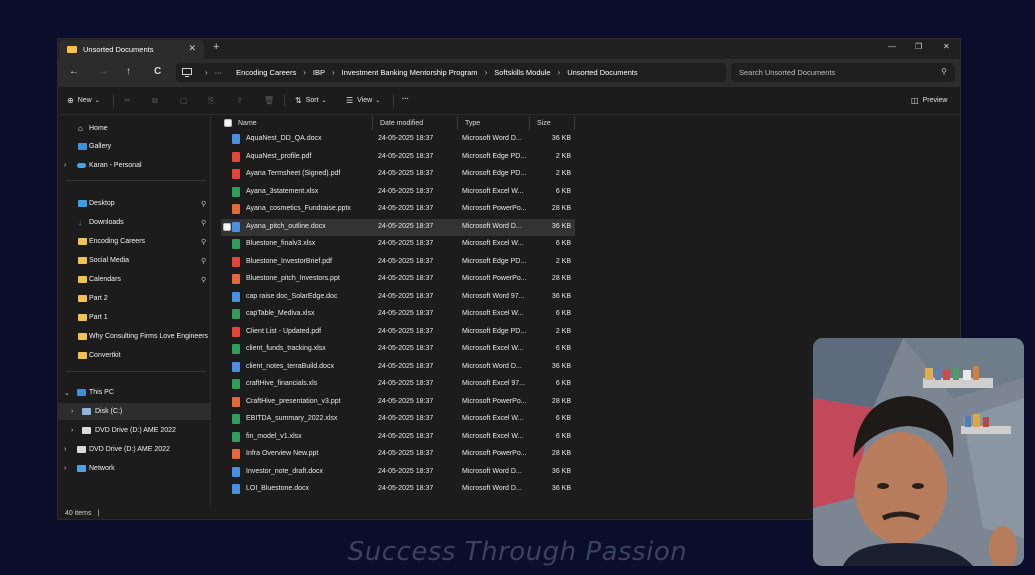  I want to click on sidebar-item-convertkit: Convertkit, so click(134, 355).